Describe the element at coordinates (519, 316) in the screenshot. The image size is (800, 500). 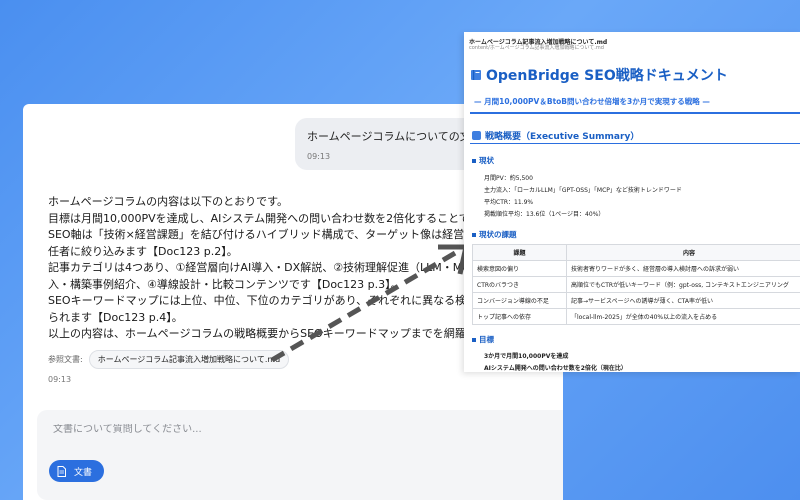
I see `table-cell: トップ記事への依存` at that location.